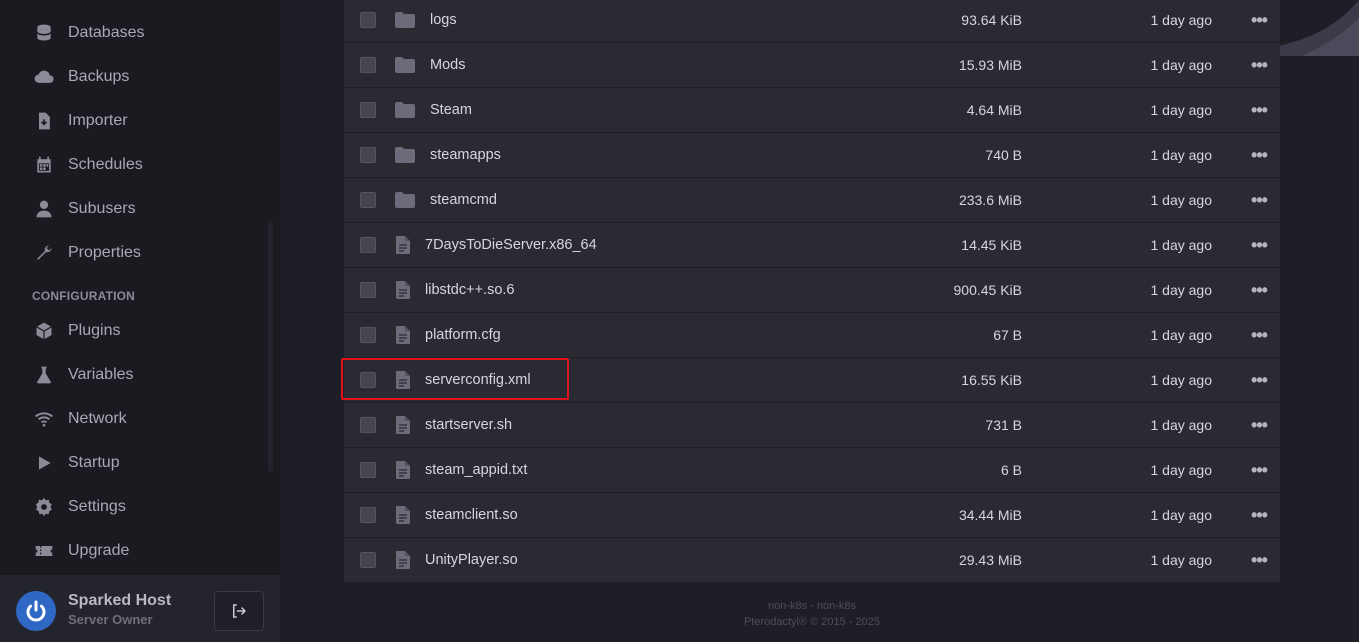 The height and width of the screenshot is (642, 1359). Describe the element at coordinates (468, 425) in the screenshot. I see `file-name: startserver.sh` at that location.